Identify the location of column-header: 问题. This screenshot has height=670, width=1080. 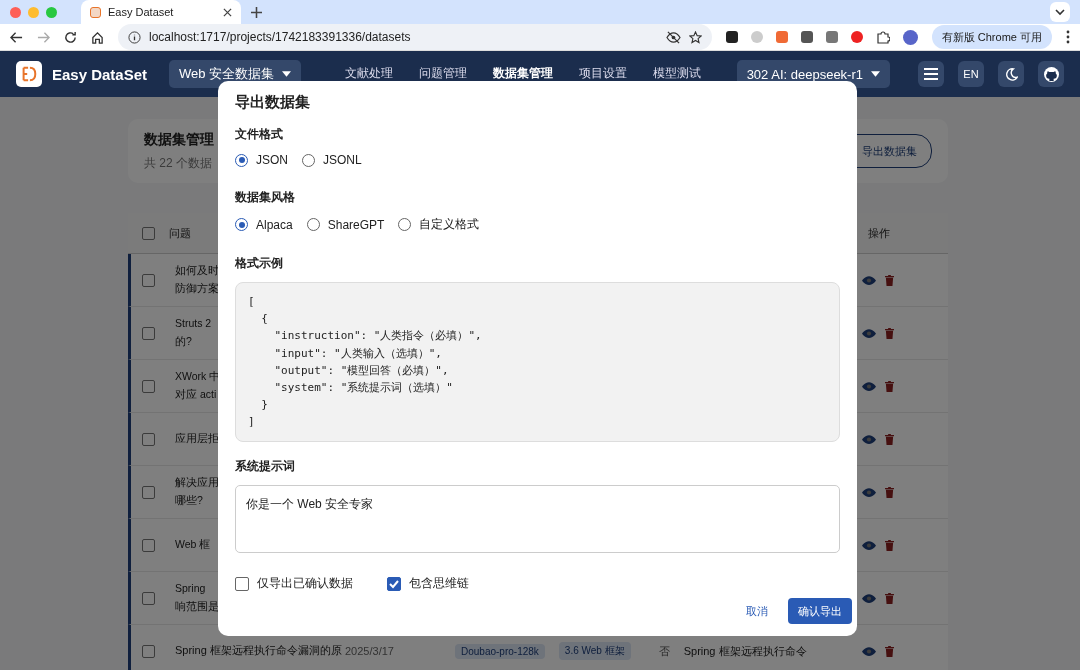
(180, 233).